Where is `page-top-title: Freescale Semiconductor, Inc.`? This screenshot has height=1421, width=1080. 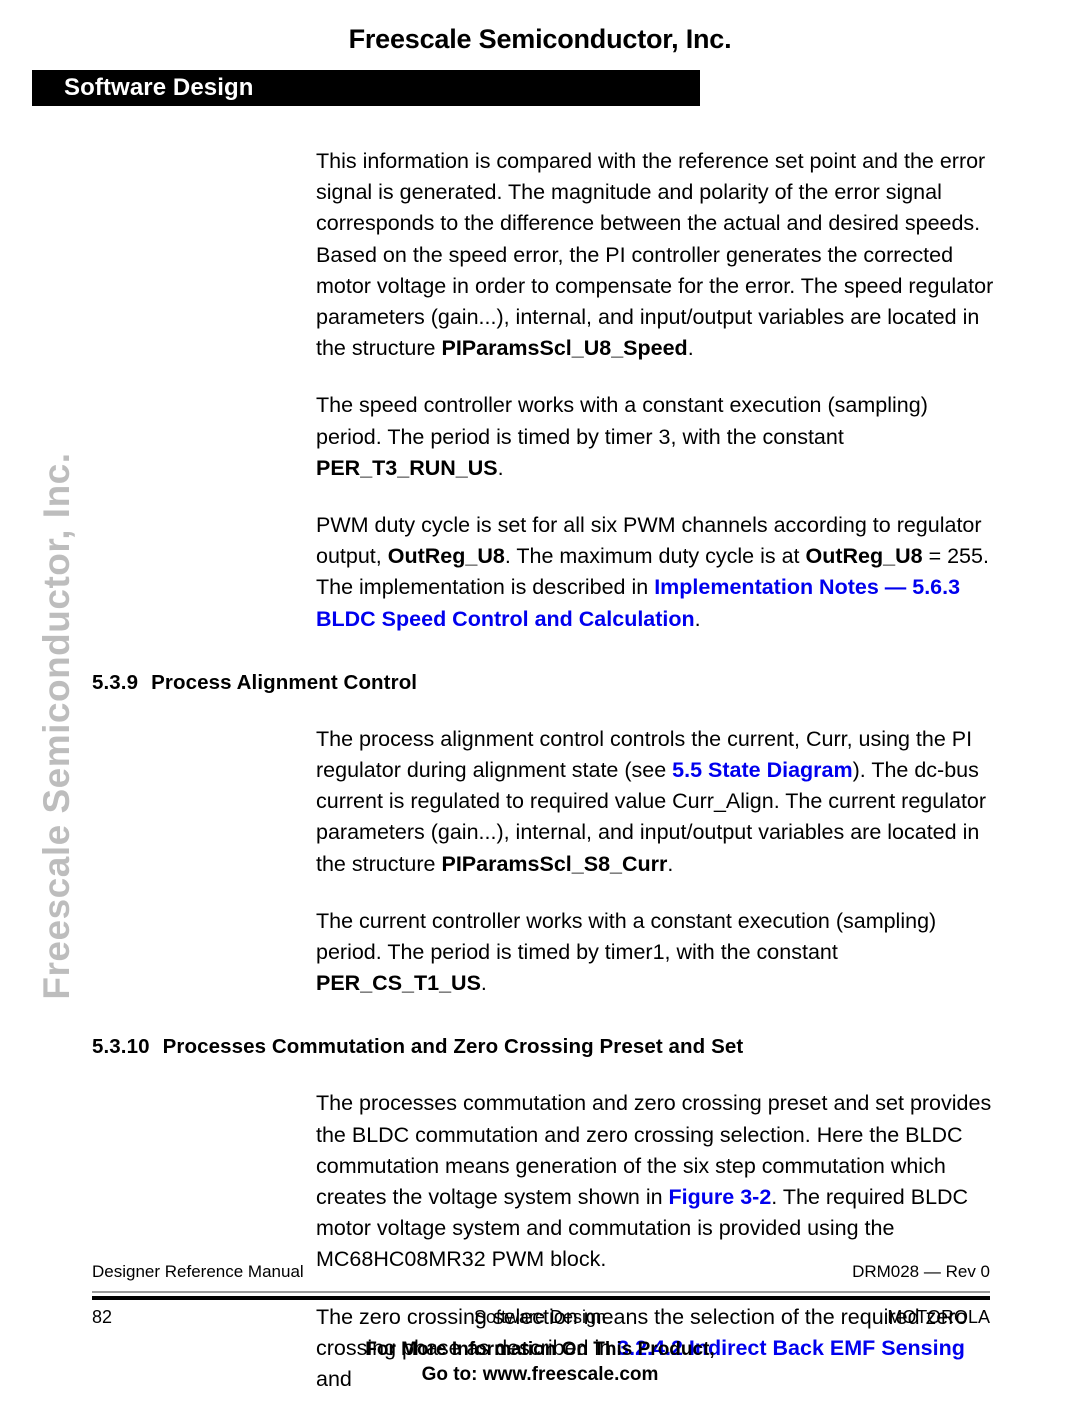 page-top-title: Freescale Semiconductor, Inc. is located at coordinates (540, 39).